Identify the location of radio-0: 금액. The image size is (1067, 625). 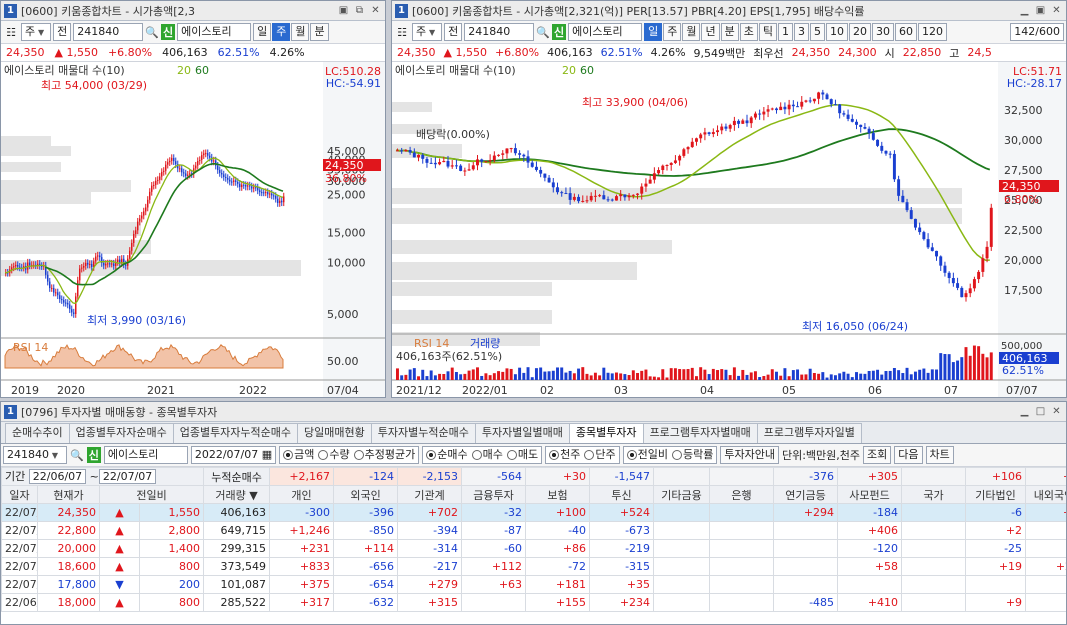
(298, 455).